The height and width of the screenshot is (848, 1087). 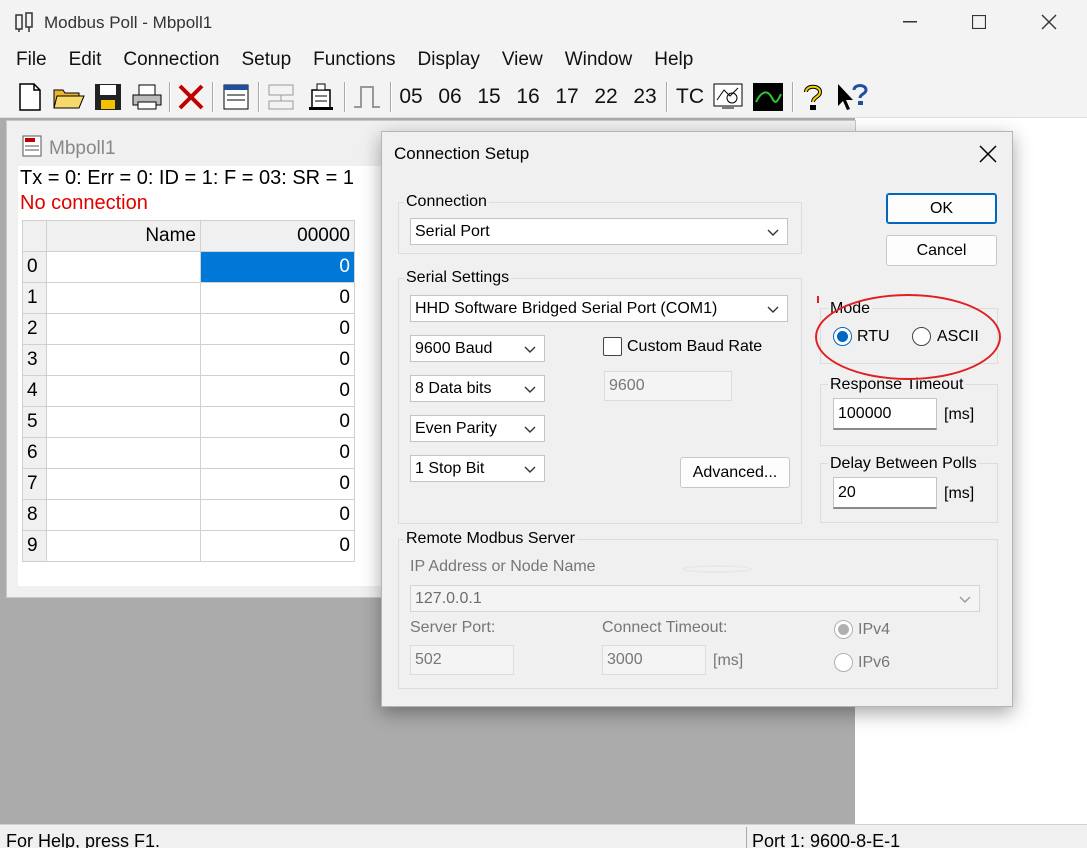 I want to click on serial-device-button, so click(x=321, y=97).